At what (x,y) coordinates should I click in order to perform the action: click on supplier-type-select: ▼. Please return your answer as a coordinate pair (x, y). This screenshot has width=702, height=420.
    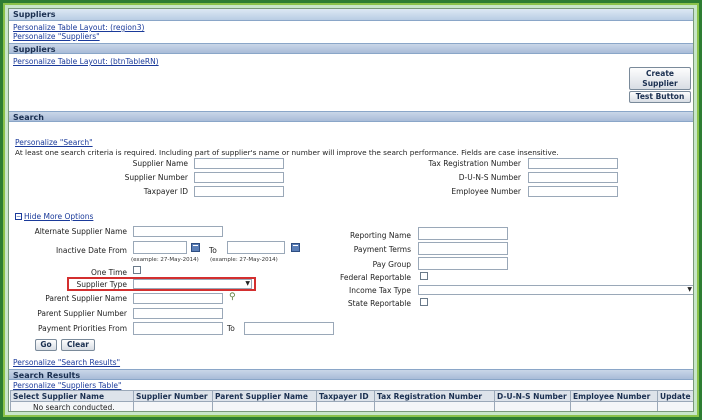
    Looking at the image, I should click on (192, 284).